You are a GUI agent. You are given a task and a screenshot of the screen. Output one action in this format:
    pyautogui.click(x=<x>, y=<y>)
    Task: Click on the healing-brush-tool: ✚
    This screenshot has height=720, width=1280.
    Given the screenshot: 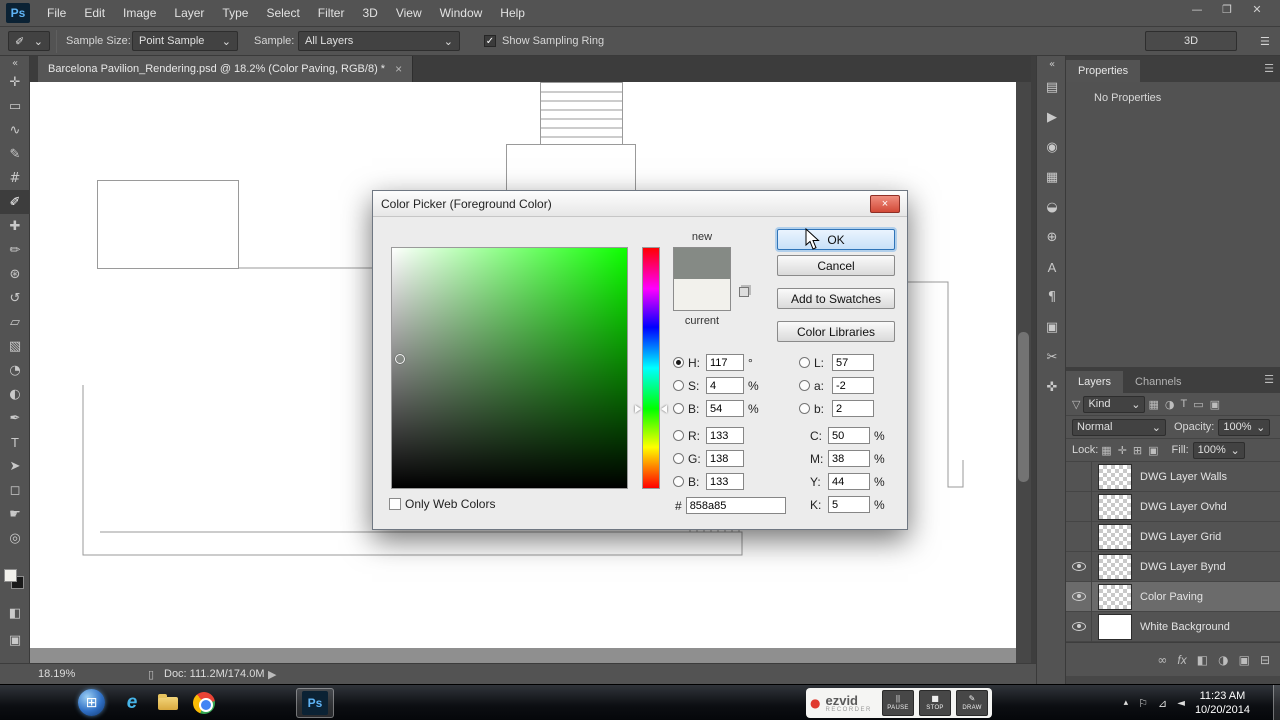 What is the action you would take?
    pyautogui.click(x=15, y=226)
    